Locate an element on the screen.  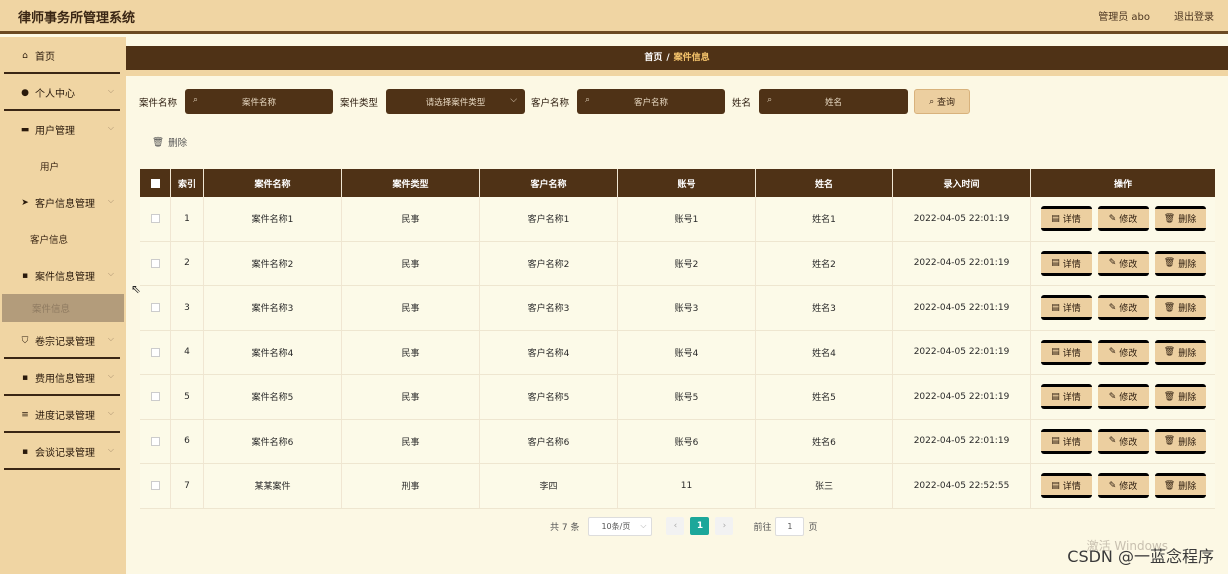
mouse-cursor-icon: ⇖ is located at coordinates (136, 289).